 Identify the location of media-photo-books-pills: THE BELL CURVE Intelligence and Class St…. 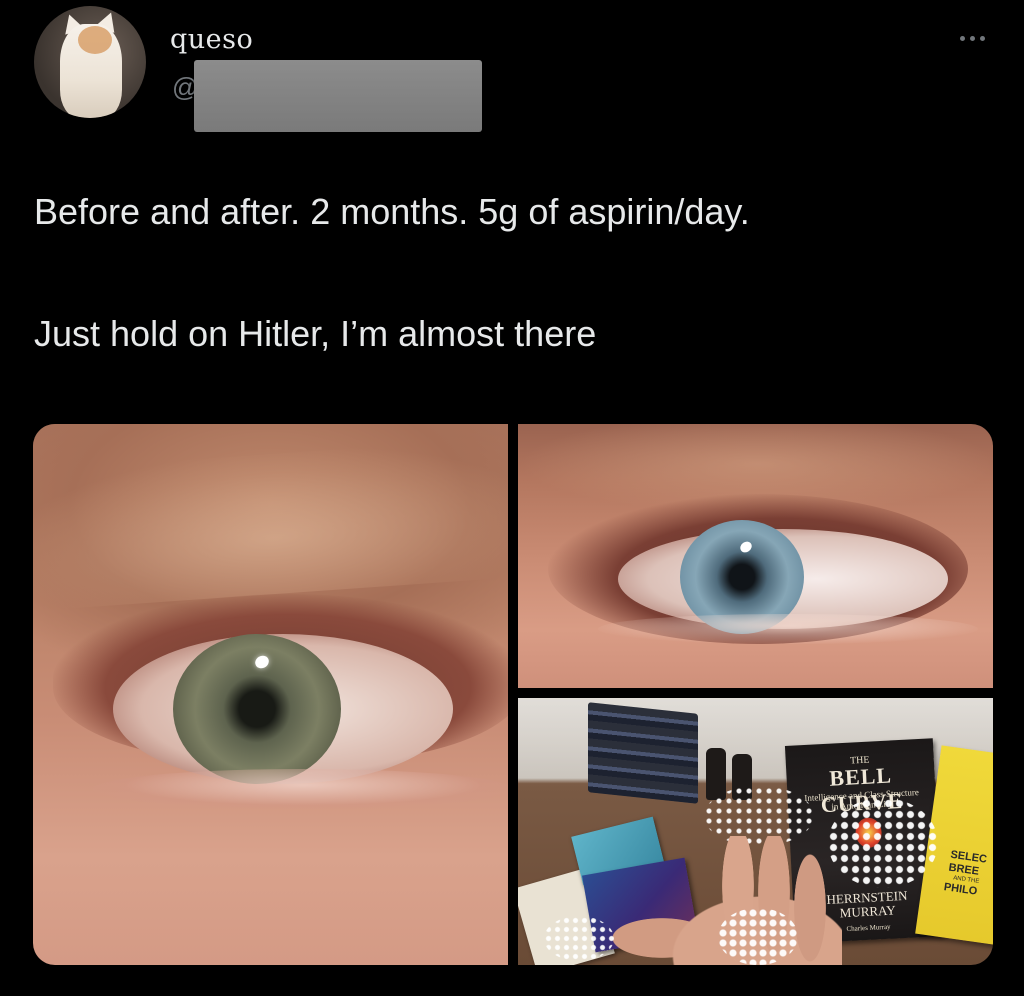
(755, 831).